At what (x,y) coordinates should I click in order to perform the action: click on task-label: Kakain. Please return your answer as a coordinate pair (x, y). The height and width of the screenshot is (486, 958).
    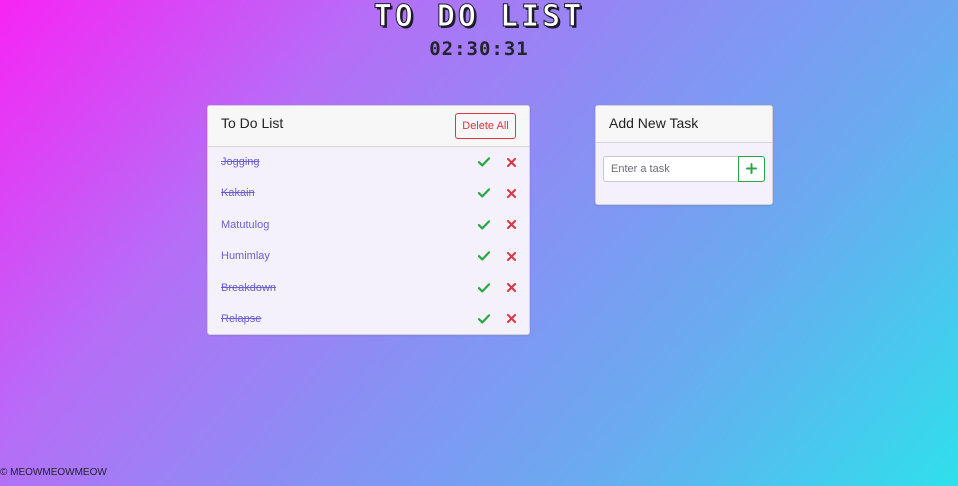
    Looking at the image, I should click on (238, 193).